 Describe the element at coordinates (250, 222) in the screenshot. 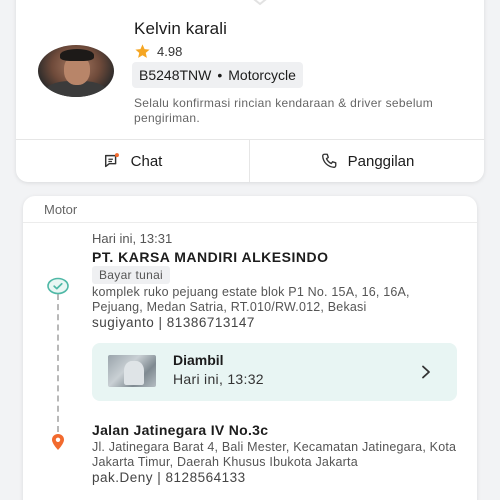

I see `vehicle-type-divider` at that location.